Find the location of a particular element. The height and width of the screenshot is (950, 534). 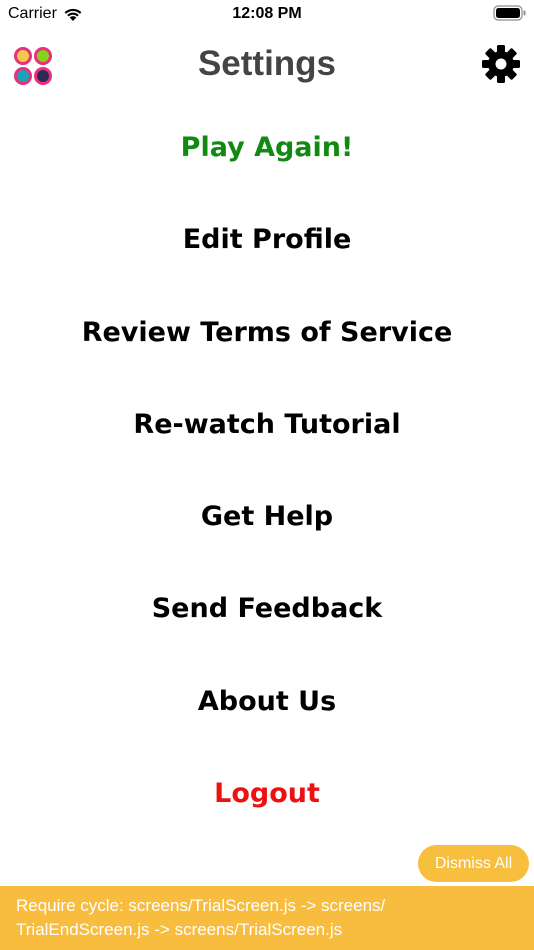

status-bar: Carrier 12:08 PM is located at coordinates (267, 15).